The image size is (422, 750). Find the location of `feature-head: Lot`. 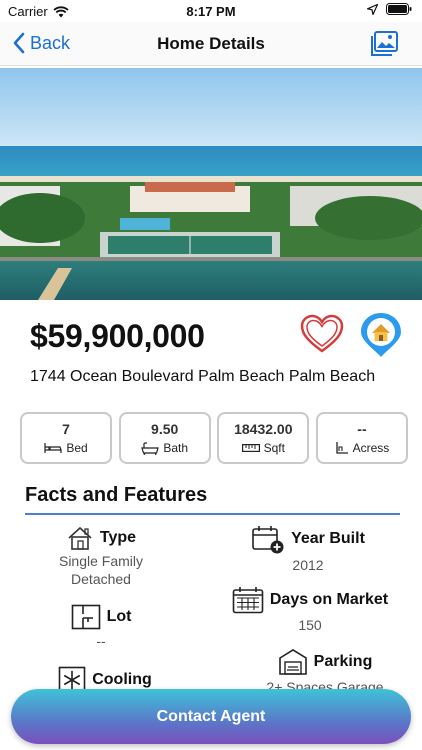

feature-head: Lot is located at coordinates (101, 617).